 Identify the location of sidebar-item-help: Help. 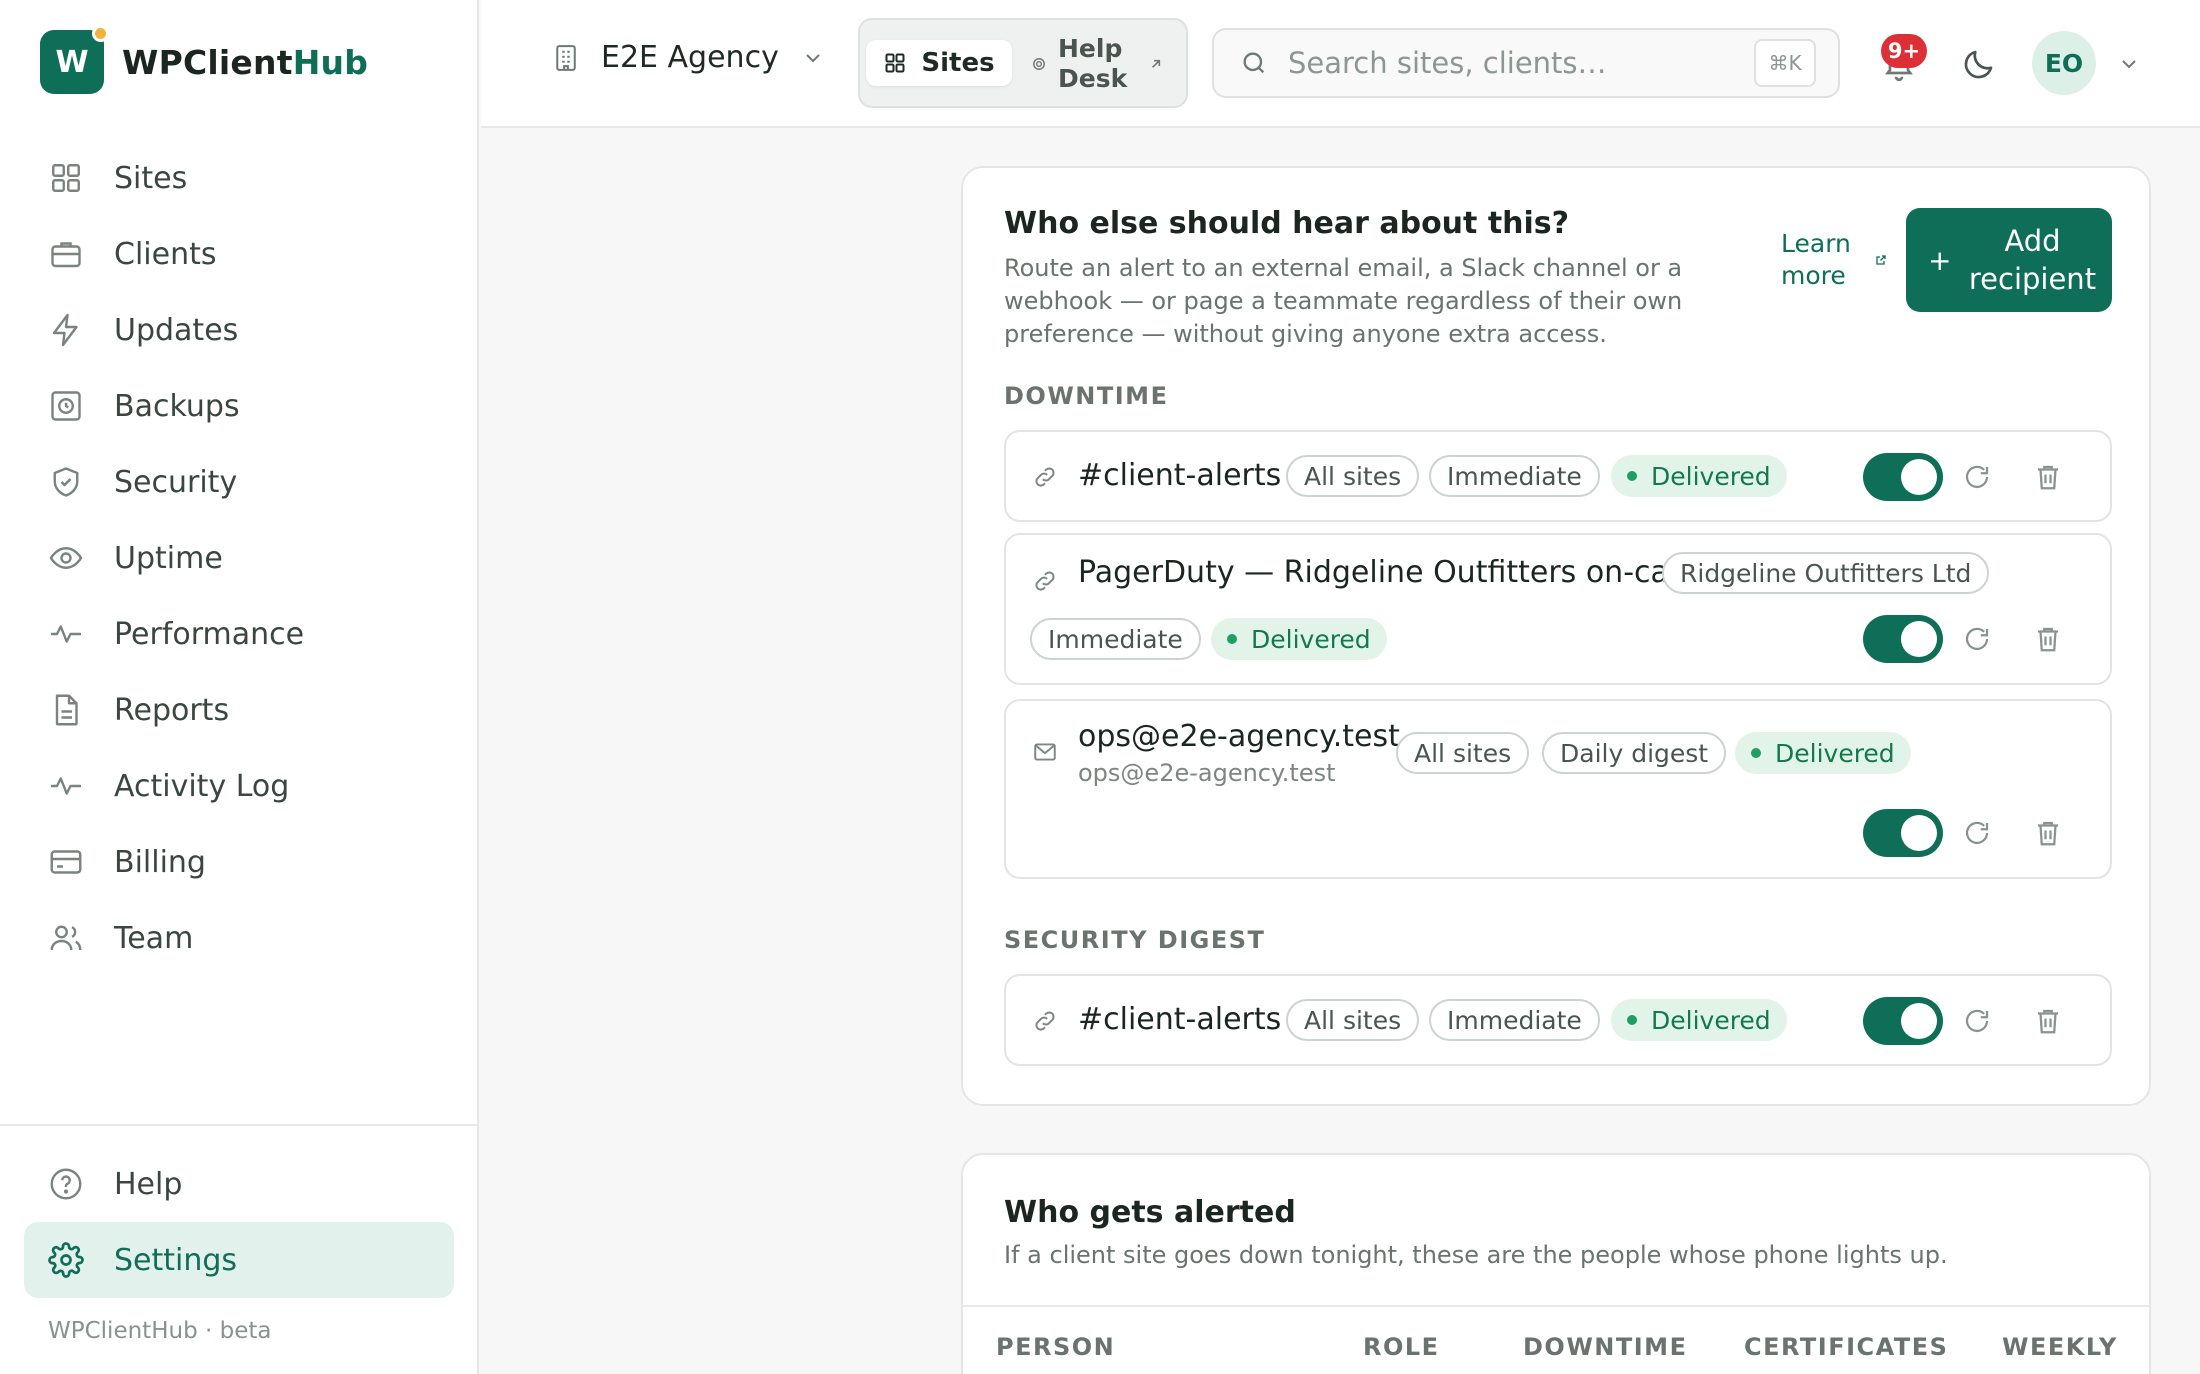
(239, 1184).